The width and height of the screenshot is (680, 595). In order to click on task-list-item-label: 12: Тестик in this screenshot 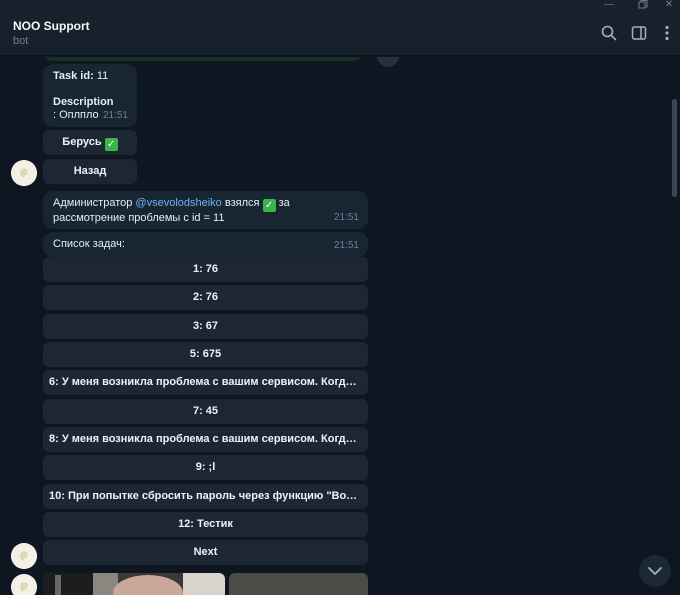, I will do `click(205, 524)`.